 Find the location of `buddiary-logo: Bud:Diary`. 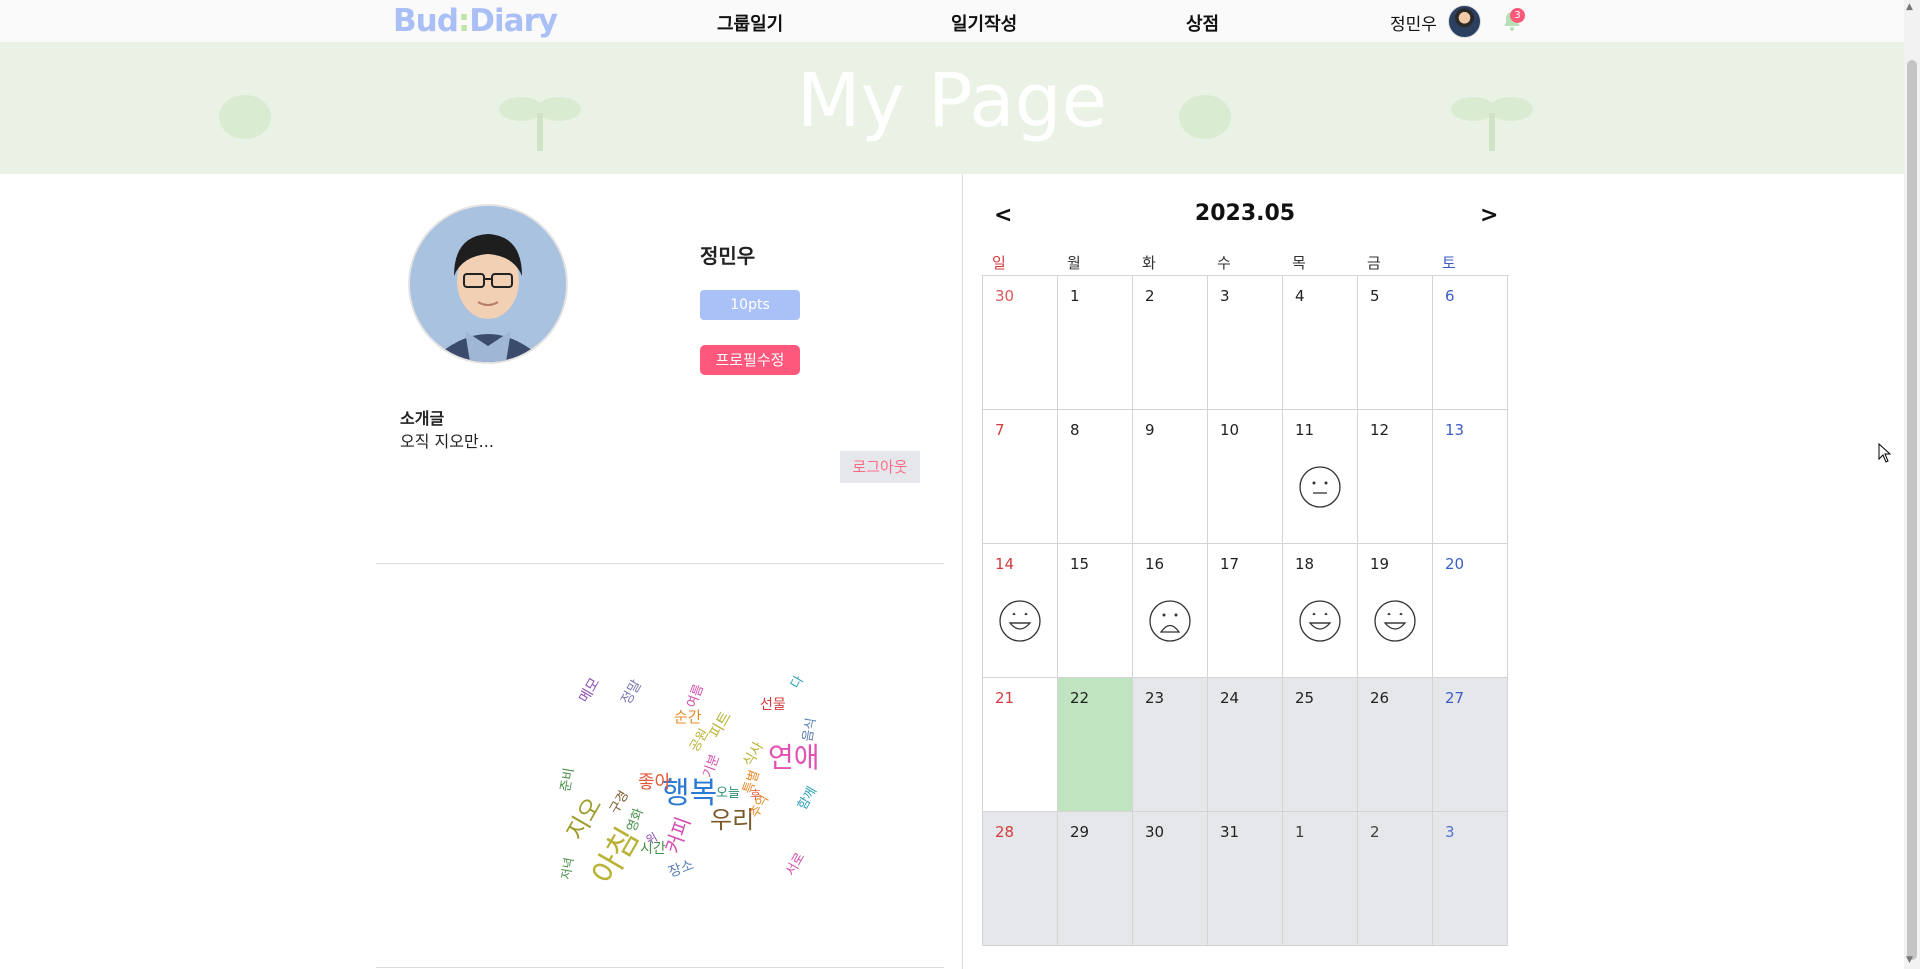

buddiary-logo: Bud:Diary is located at coordinates (475, 21).